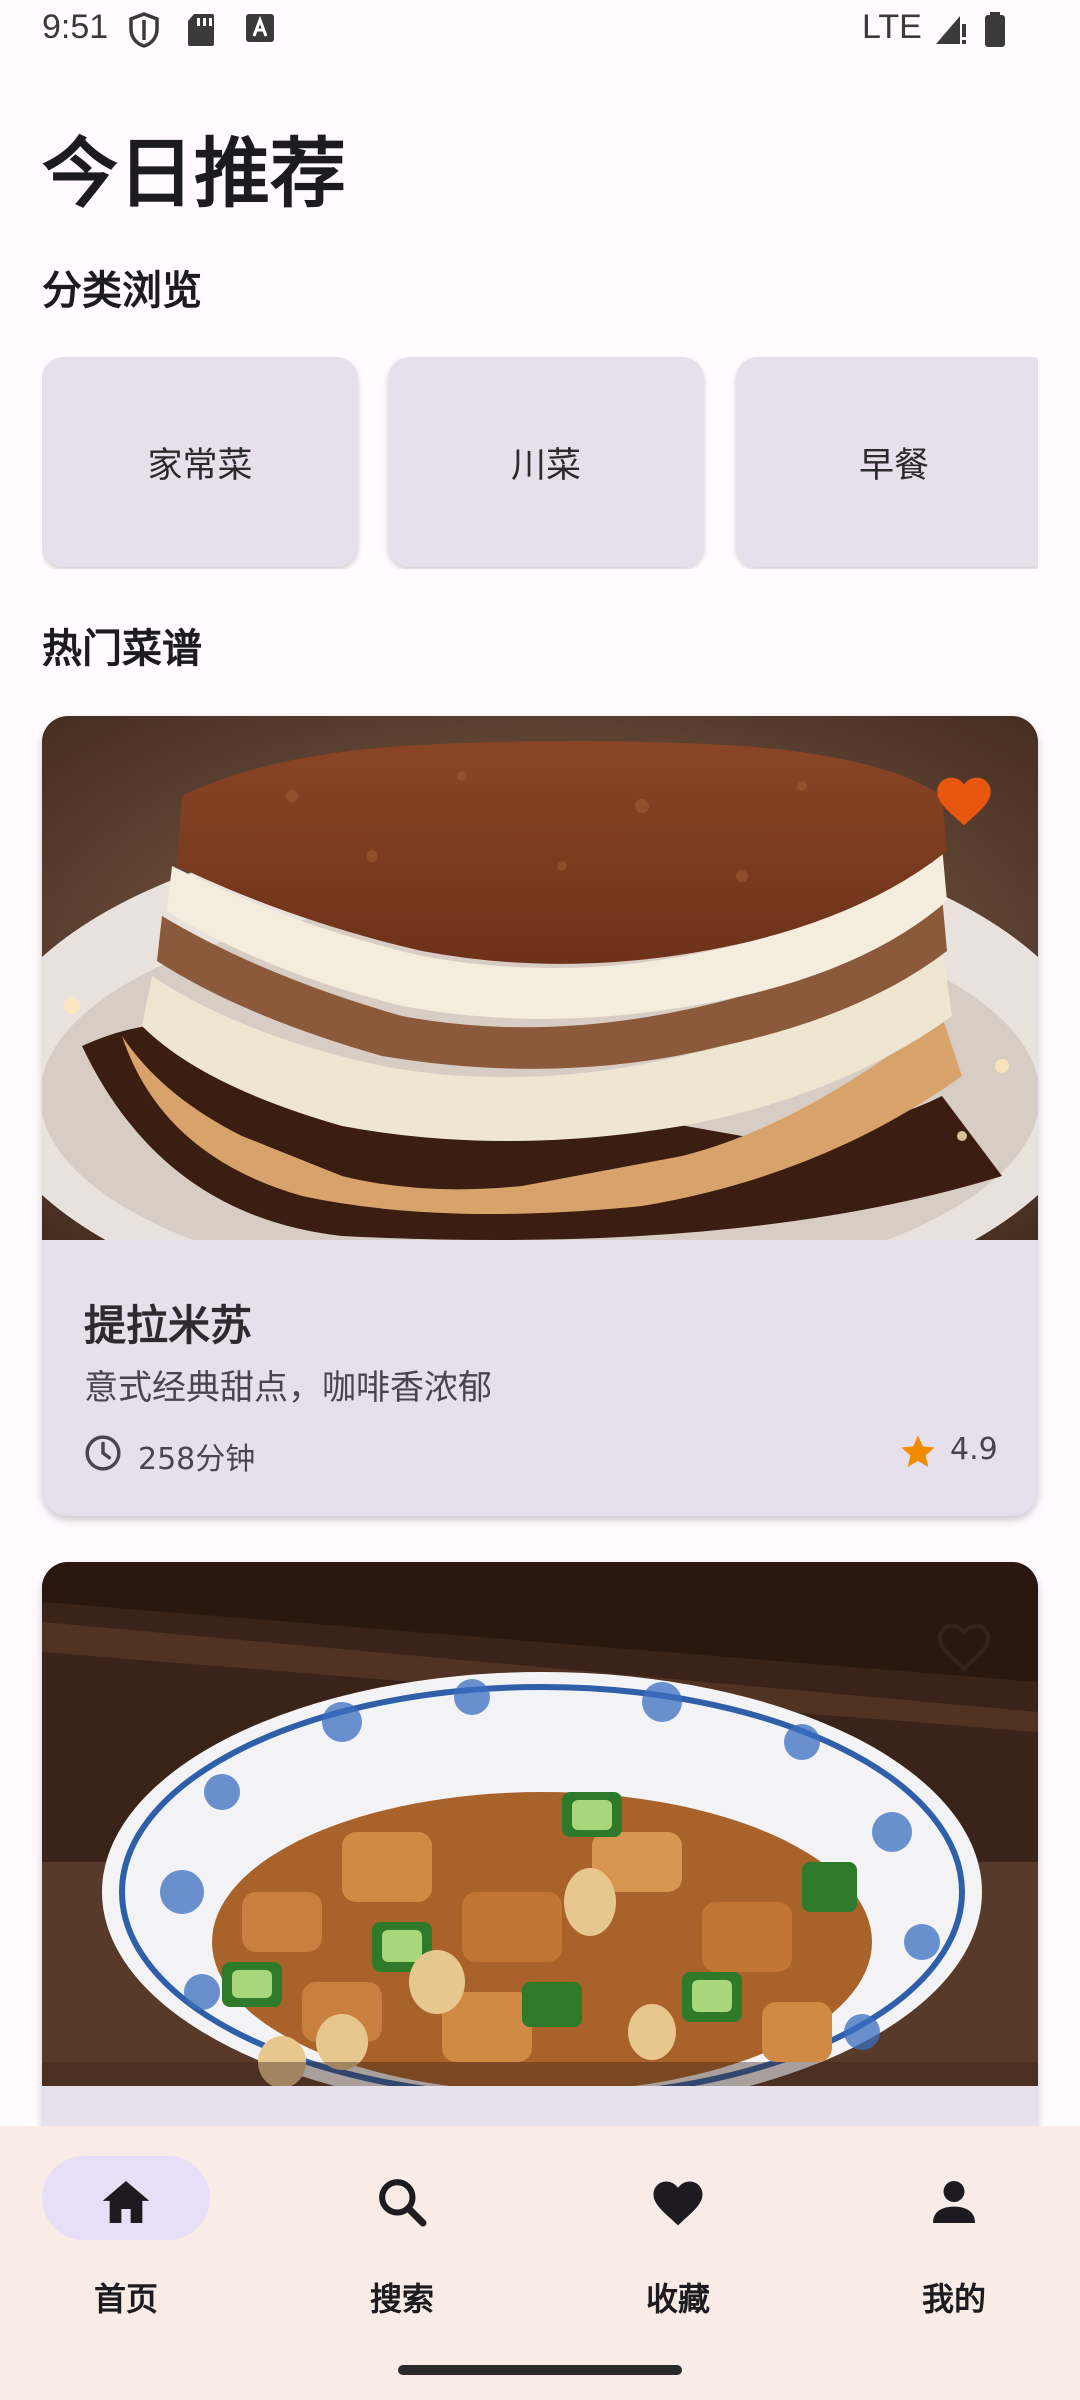 This screenshot has width=1080, height=2400. I want to click on heart-icon, so click(678, 2203).